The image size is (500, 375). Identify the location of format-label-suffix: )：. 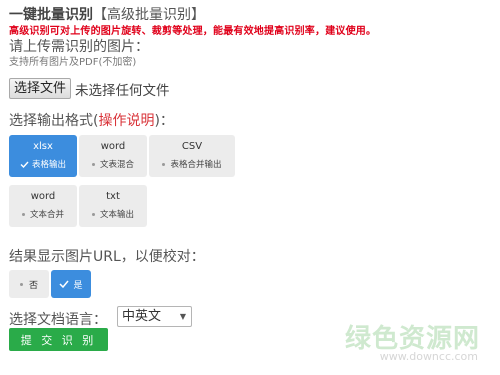
(164, 121).